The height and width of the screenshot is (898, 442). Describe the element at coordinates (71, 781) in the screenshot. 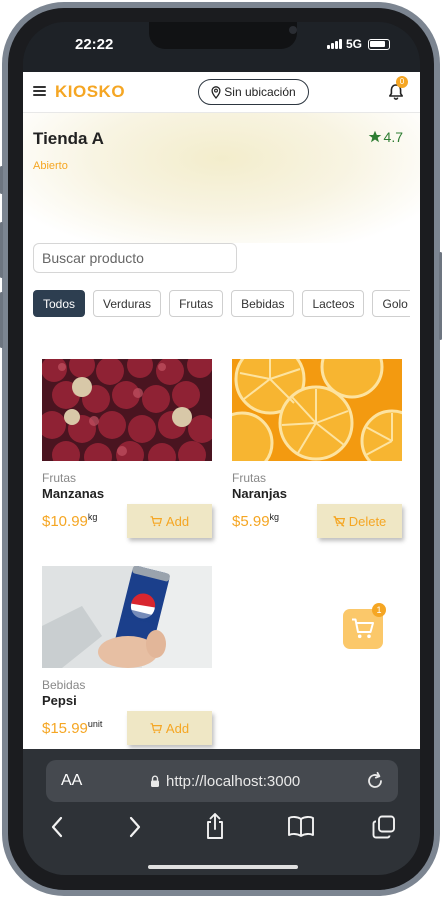

I see `reader-text-size-button: AA` at that location.